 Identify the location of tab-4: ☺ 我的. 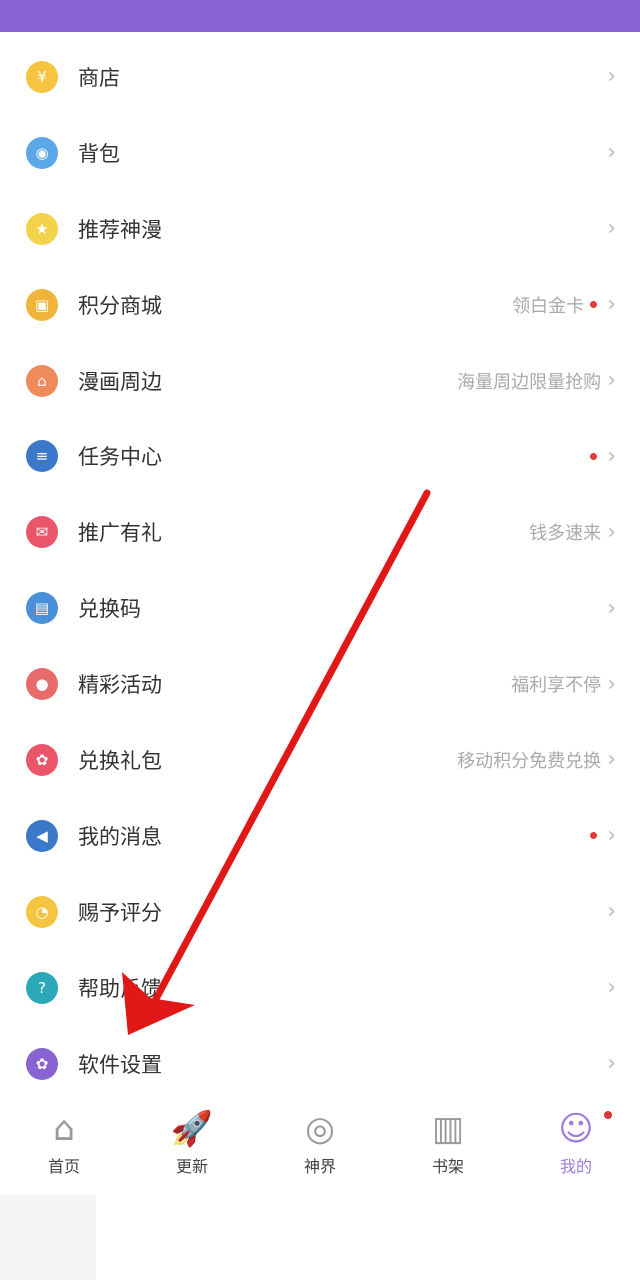
(576, 1149).